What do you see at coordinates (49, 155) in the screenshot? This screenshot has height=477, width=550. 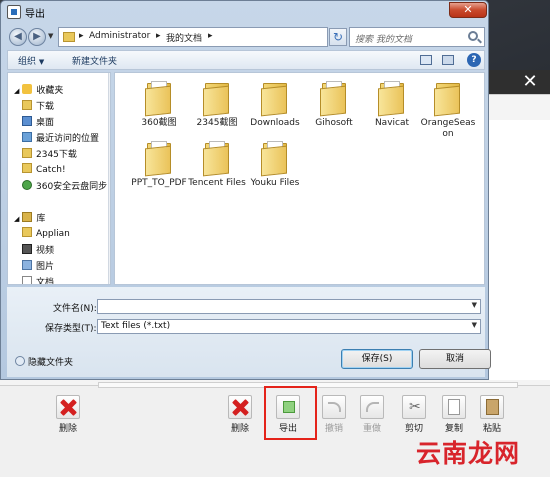 I see `sidebar-item-2345-downloads: 2345下载` at bounding box center [49, 155].